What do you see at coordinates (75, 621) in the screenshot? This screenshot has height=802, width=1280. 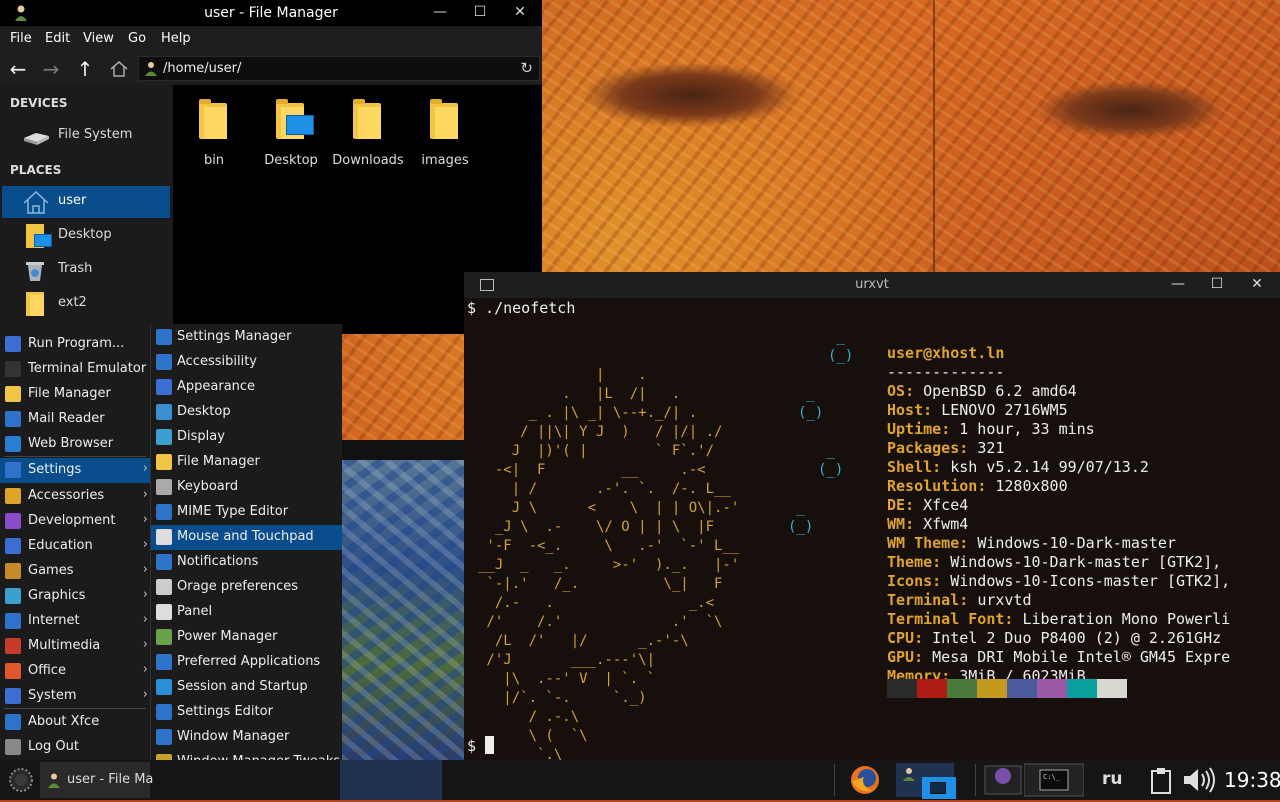 I see `menu-item-internet: Internet ›` at bounding box center [75, 621].